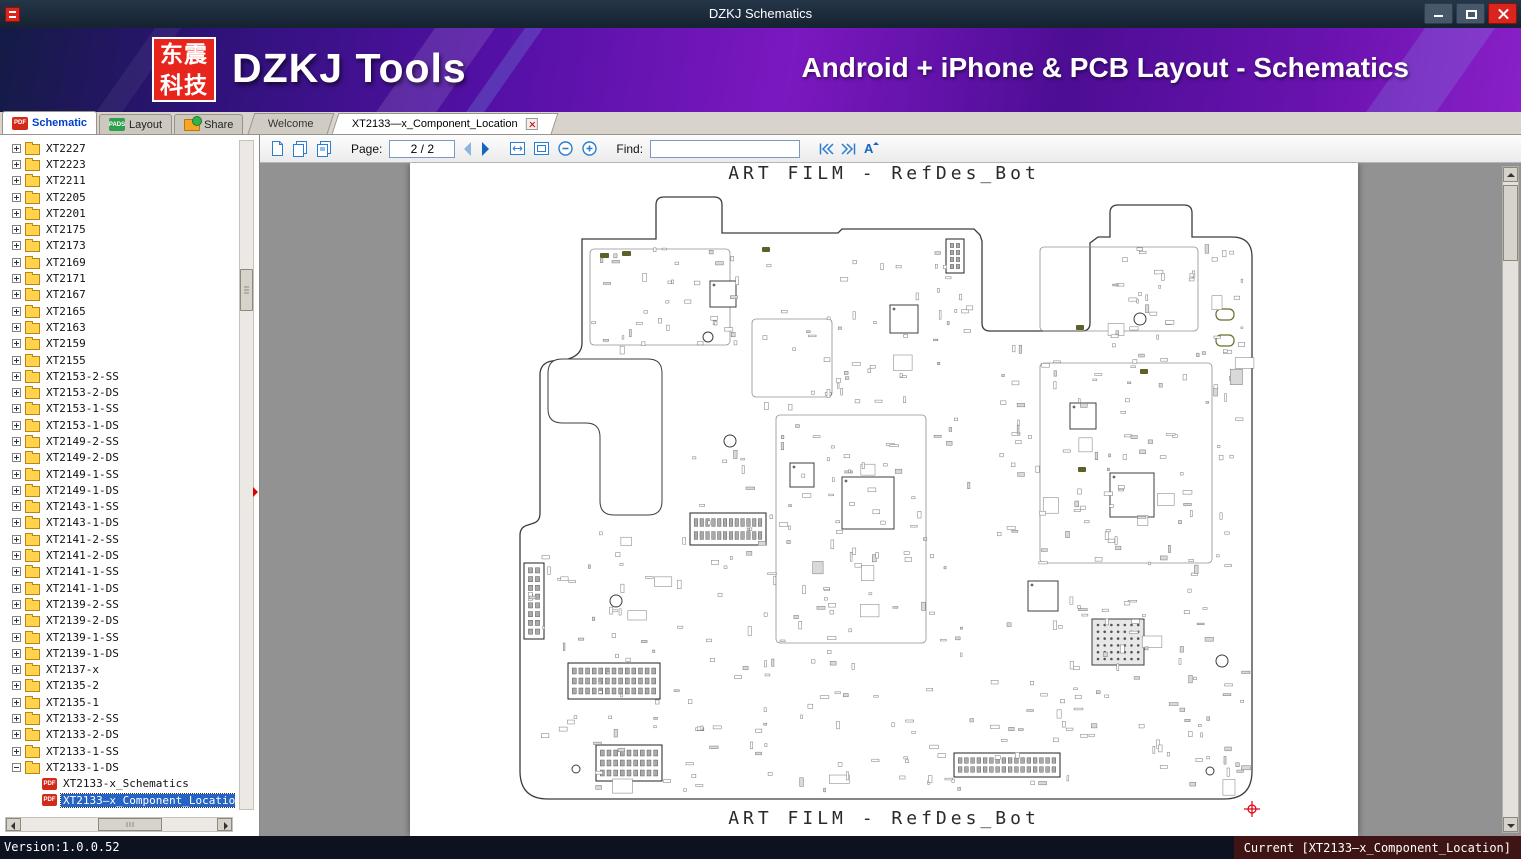 This screenshot has height=859, width=1521. What do you see at coordinates (136, 124) in the screenshot?
I see `tab-layout: PADS Layout` at bounding box center [136, 124].